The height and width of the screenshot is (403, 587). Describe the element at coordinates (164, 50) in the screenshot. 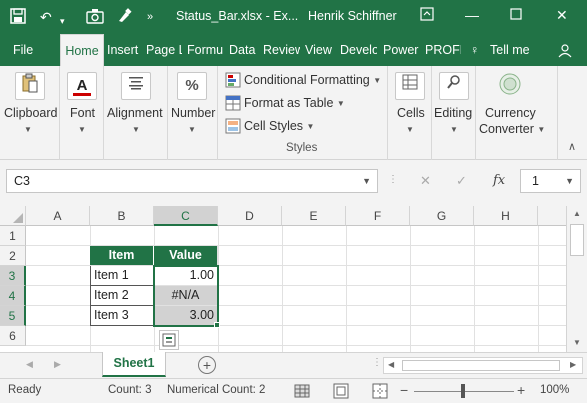

I see `tab-page-layout: Page L` at that location.